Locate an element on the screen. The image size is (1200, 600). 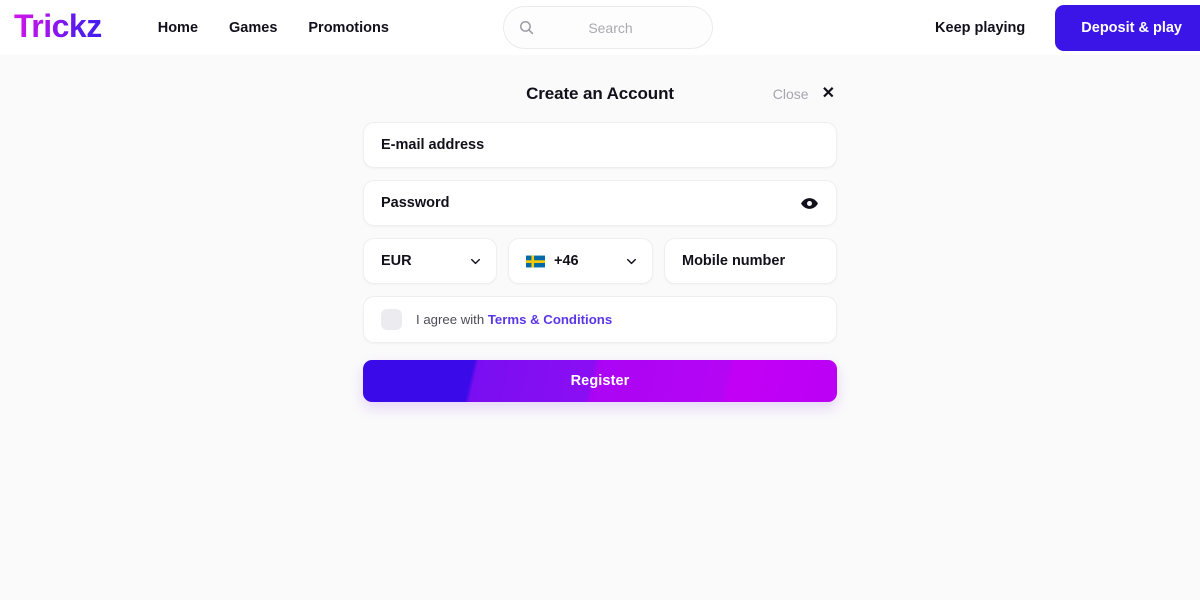
modal-title: Create an Account is located at coordinates (600, 93).